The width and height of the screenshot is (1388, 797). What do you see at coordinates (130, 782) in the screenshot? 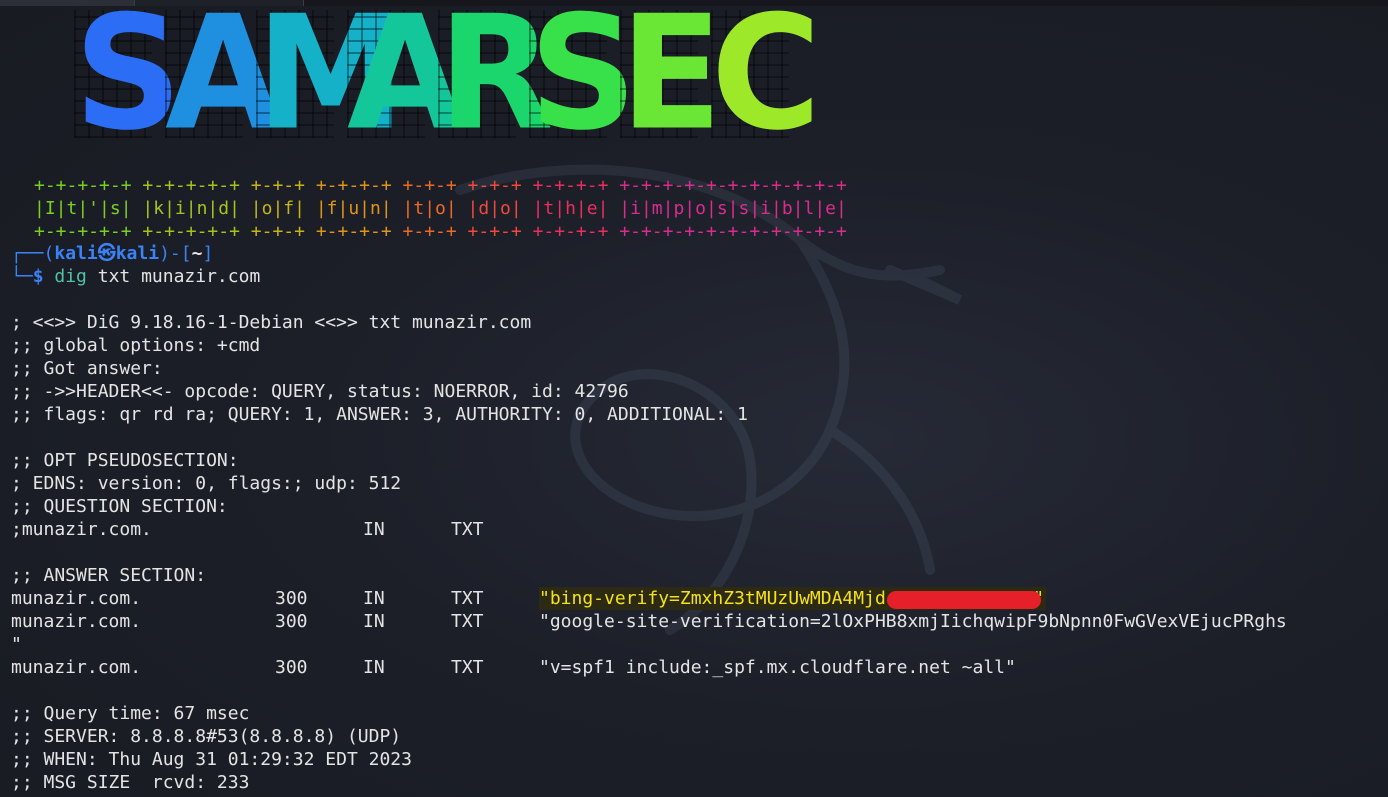
I see `output-line: ;; MSG SIZE rcvd: 233` at bounding box center [130, 782].